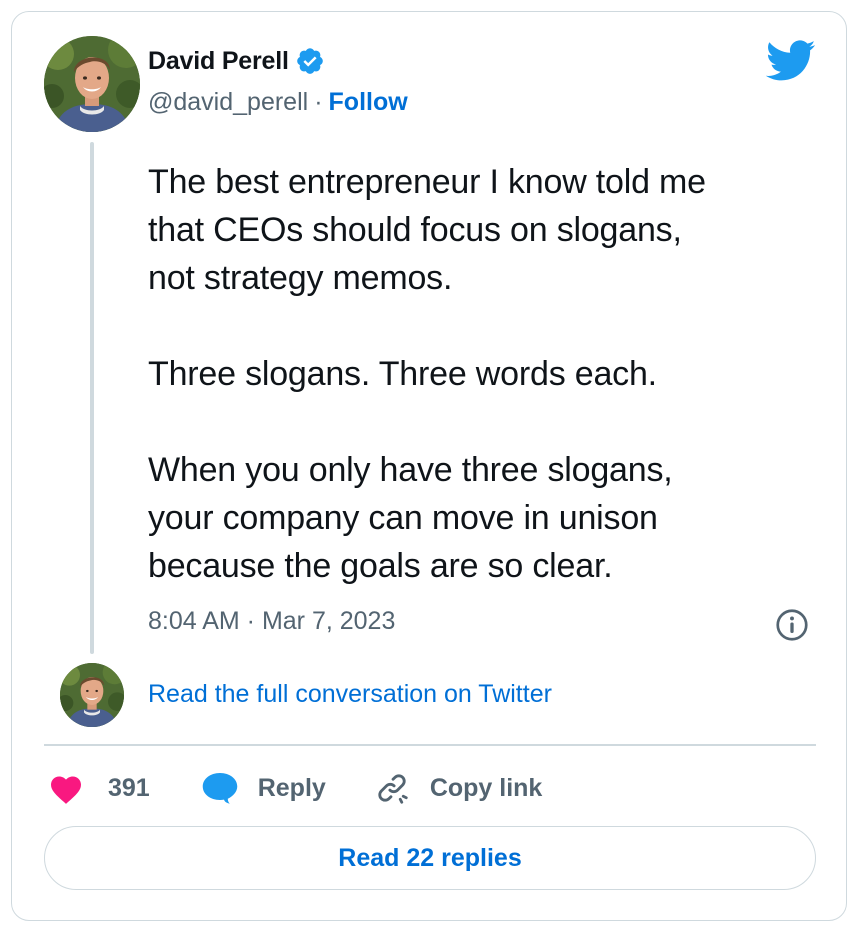 This screenshot has height=934, width=862. I want to click on conversation-avatar-image, so click(92, 695).